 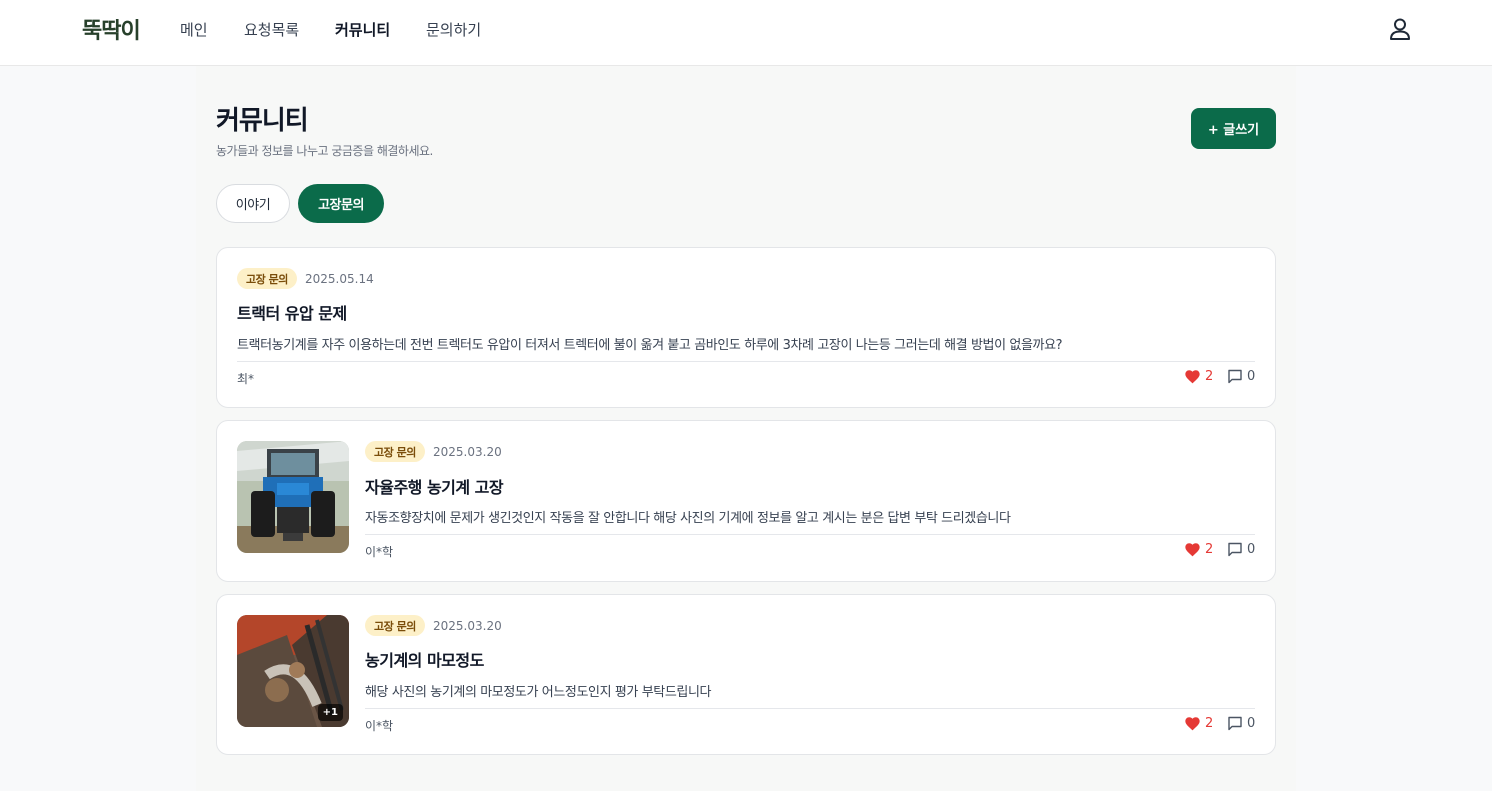 I want to click on logo: 뚝딱이, so click(x=111, y=29).